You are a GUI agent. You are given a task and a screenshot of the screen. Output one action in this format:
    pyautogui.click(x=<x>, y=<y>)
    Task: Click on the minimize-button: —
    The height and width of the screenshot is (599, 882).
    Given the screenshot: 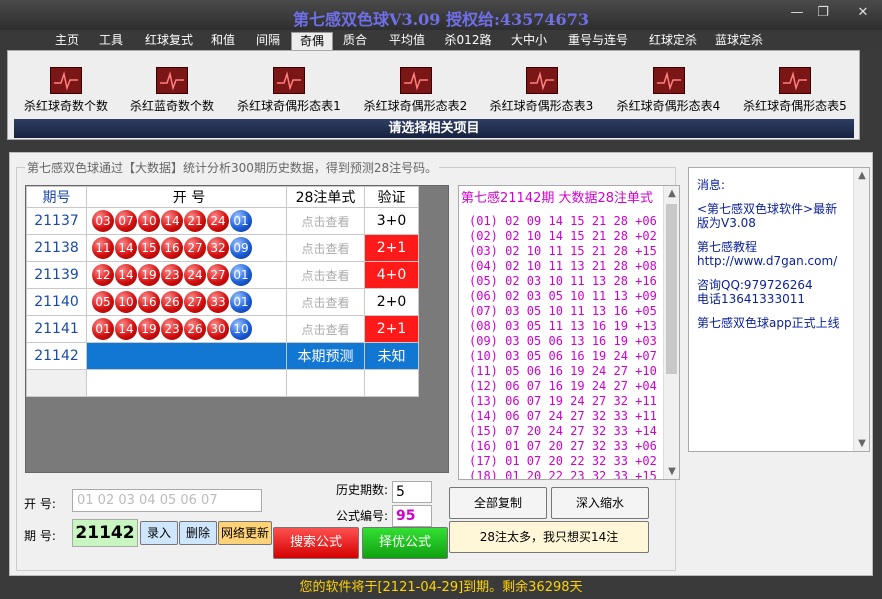 What is the action you would take?
    pyautogui.click(x=797, y=13)
    